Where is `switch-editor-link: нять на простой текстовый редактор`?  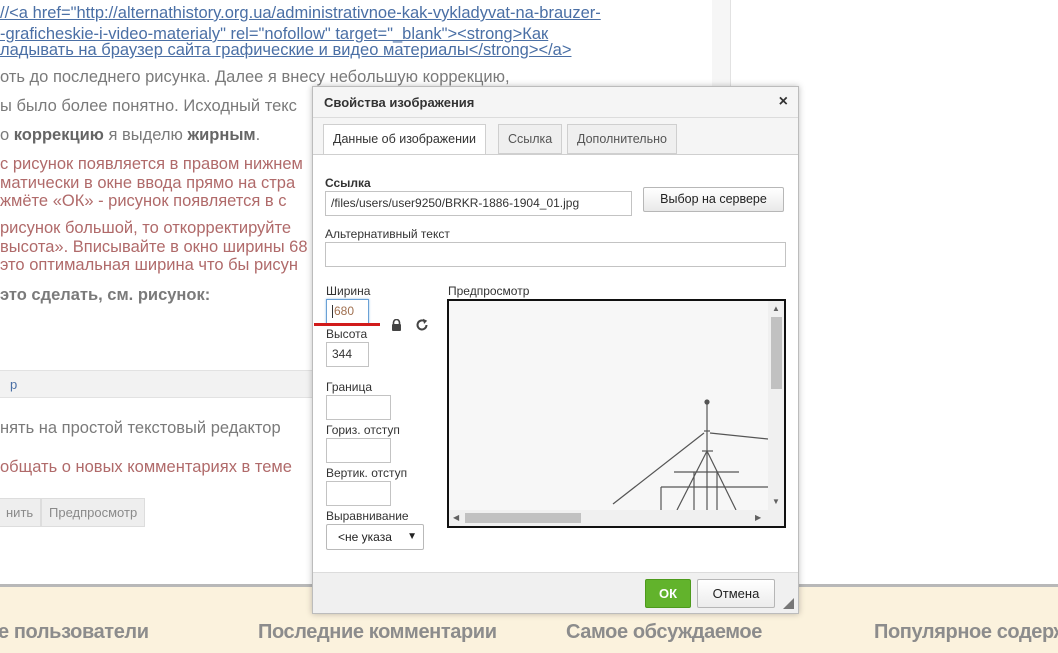 switch-editor-link: нять на простой текстовый редактор is located at coordinates (140, 428).